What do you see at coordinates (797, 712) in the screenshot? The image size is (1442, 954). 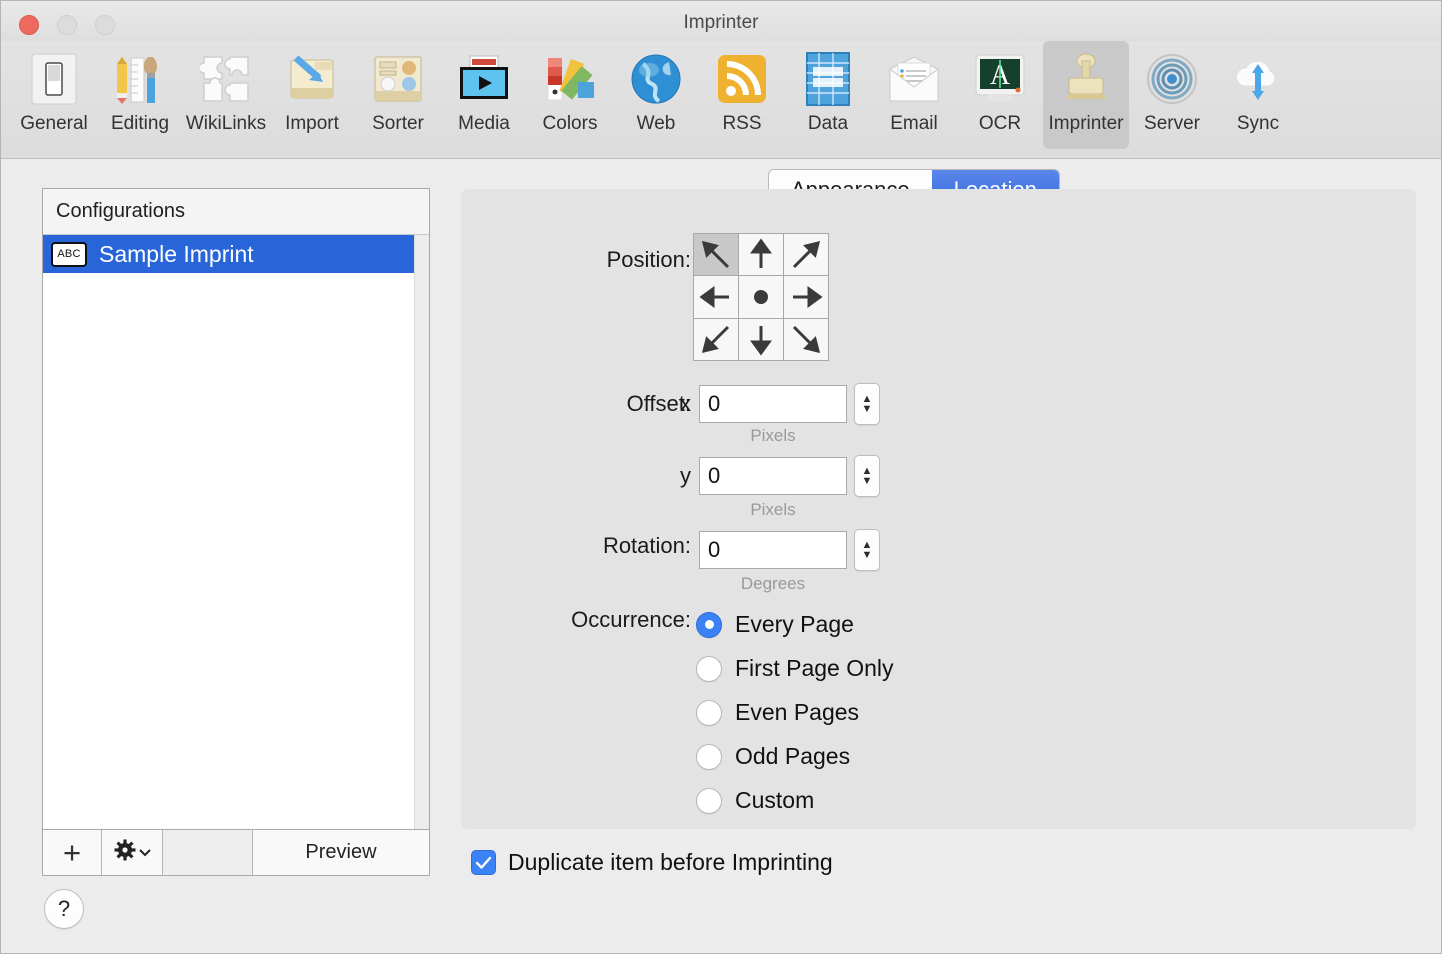 I see `radio-label: Even Pages` at bounding box center [797, 712].